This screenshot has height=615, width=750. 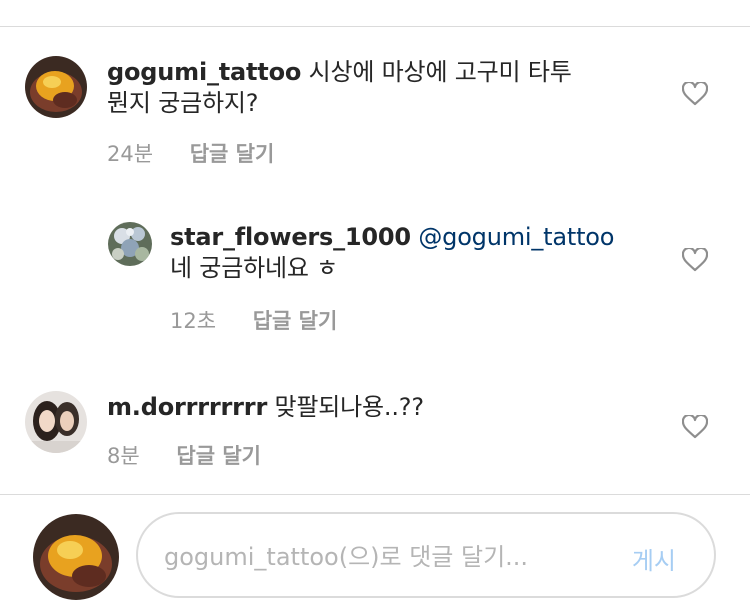 I want to click on post-button: 게시, so click(x=654, y=558).